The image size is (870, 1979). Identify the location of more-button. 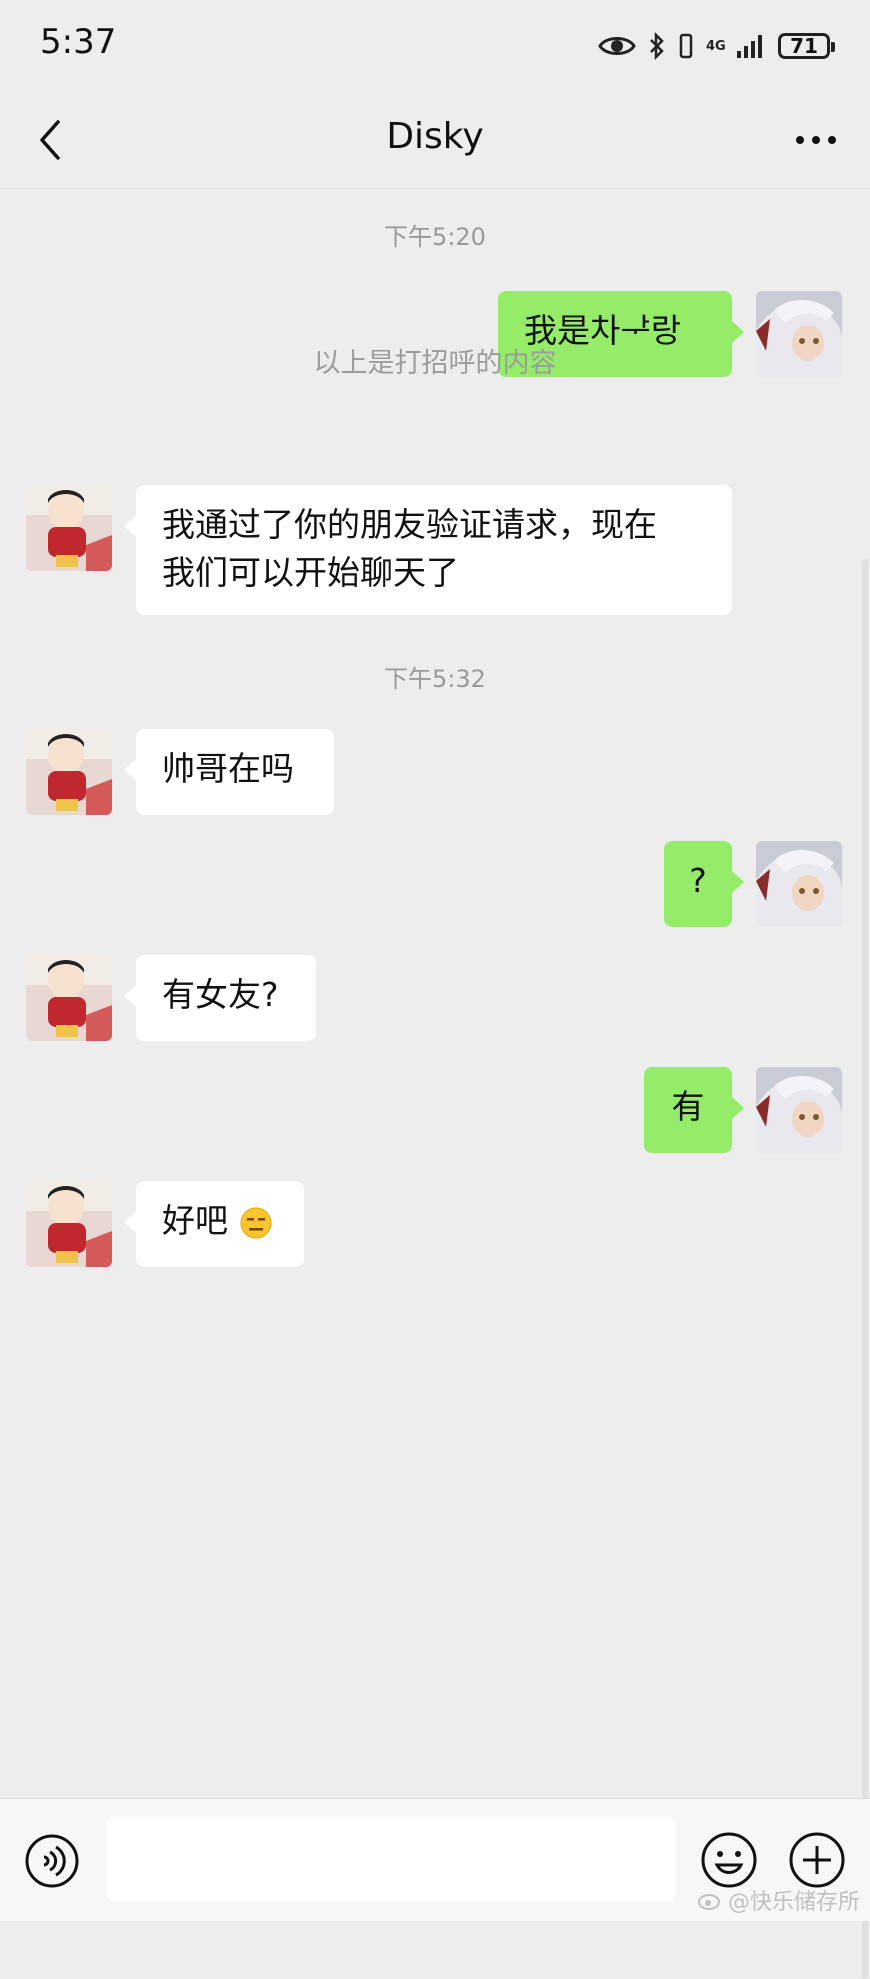
(816, 140).